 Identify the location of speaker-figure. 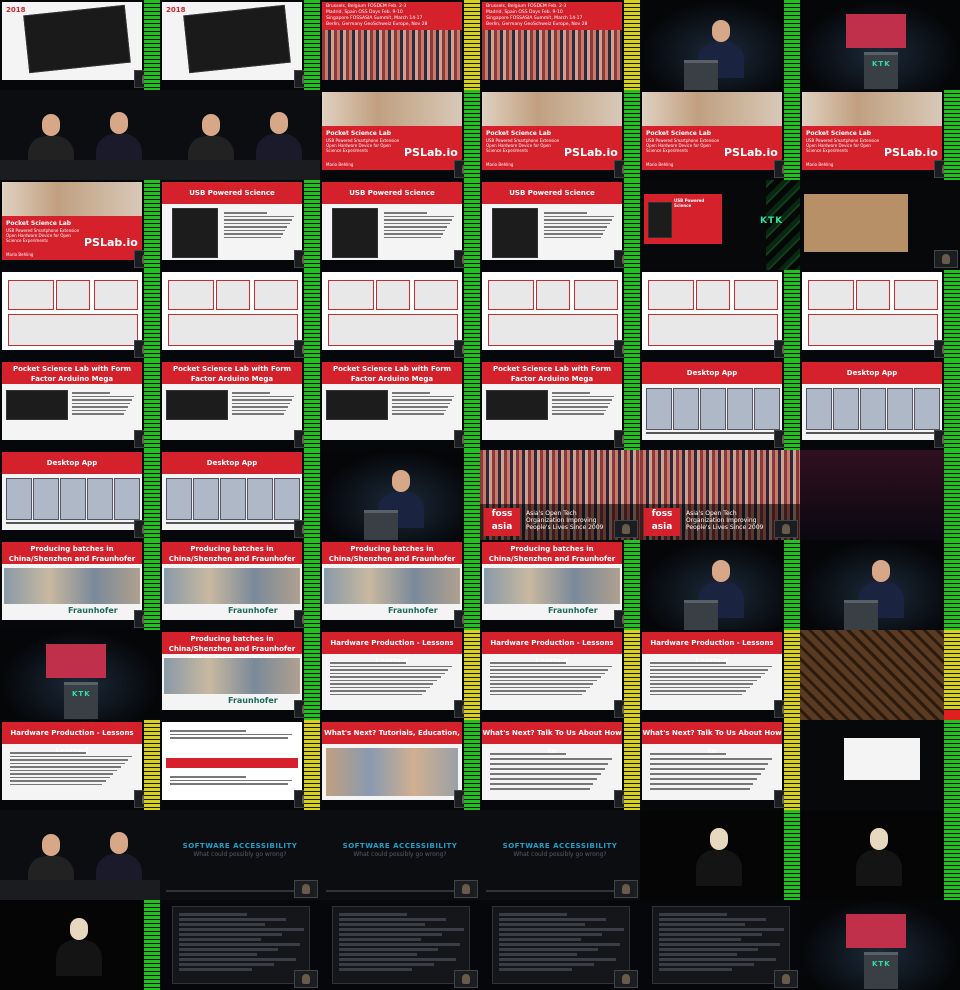
(719, 857).